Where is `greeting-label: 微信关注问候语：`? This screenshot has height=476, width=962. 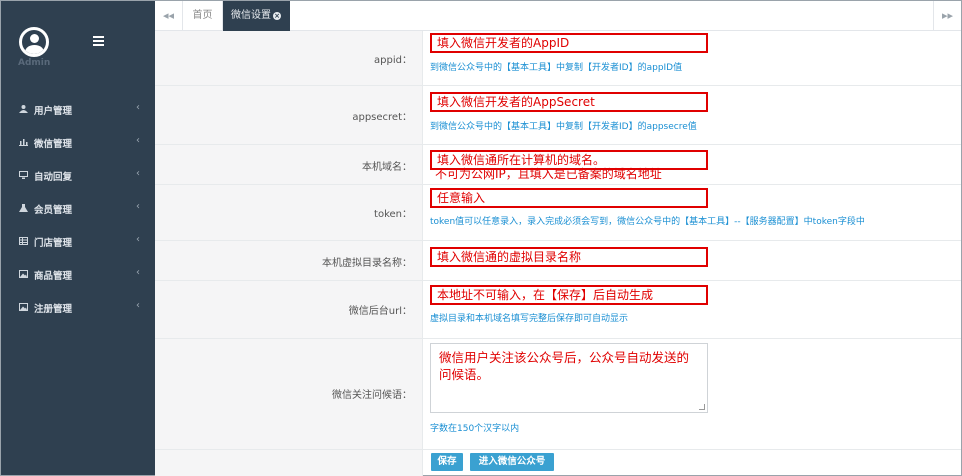 greeting-label: 微信关注问候语： is located at coordinates (372, 395).